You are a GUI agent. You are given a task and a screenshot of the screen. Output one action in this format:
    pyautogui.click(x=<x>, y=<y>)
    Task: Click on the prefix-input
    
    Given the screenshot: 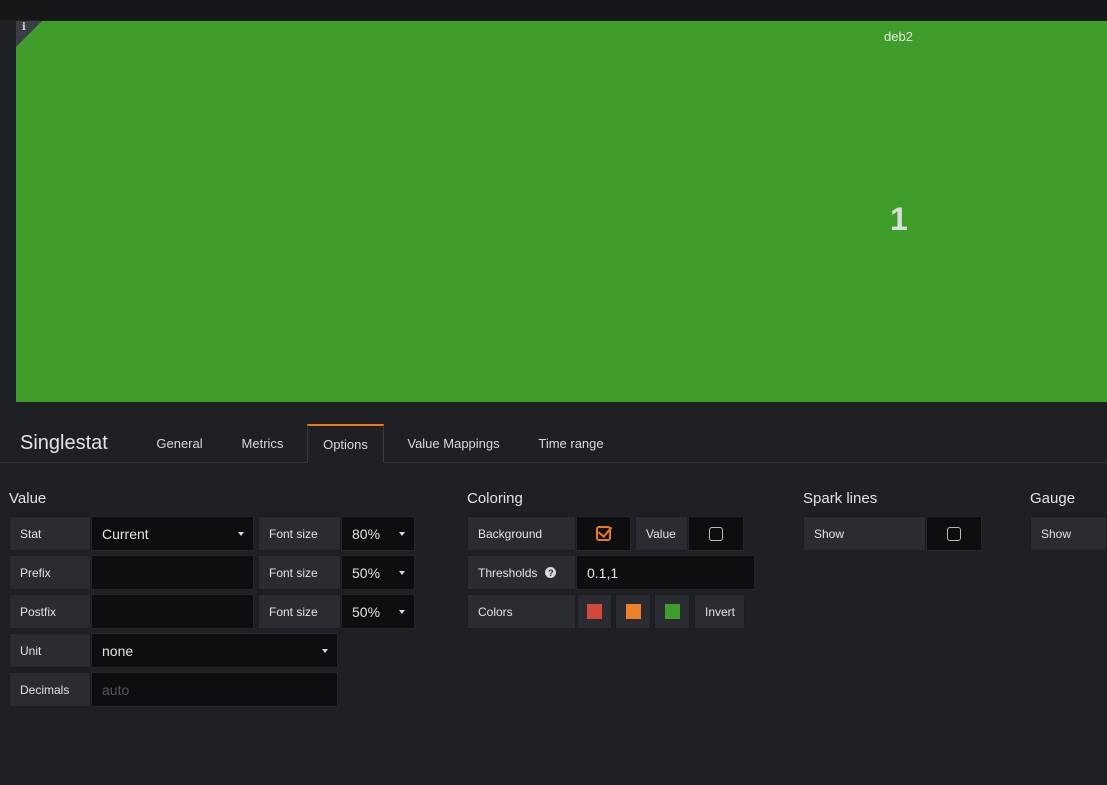 What is the action you would take?
    pyautogui.click(x=172, y=572)
    